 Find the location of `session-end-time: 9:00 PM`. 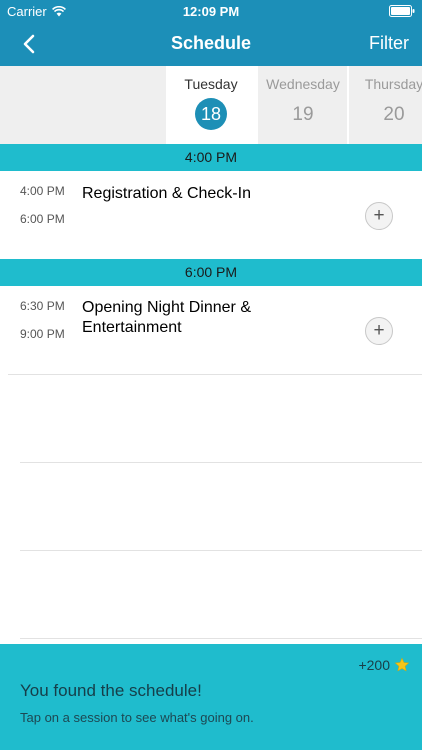

session-end-time: 9:00 PM is located at coordinates (42, 334).